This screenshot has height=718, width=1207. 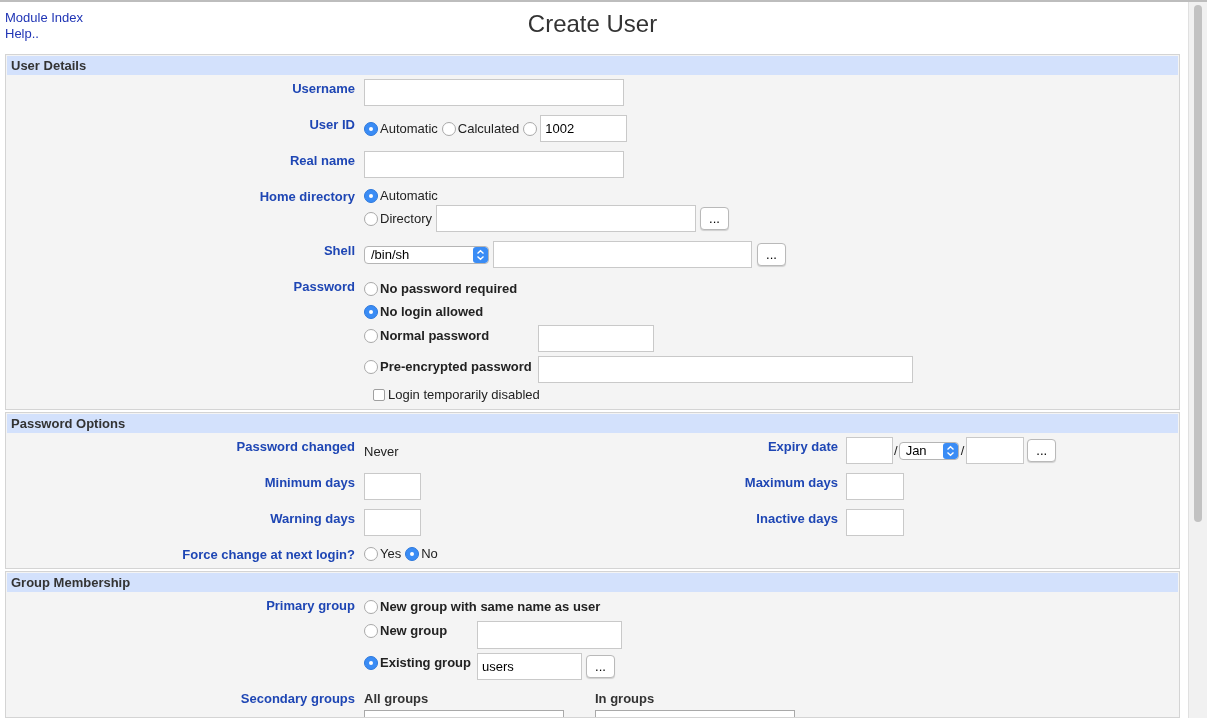 What do you see at coordinates (312, 519) in the screenshot?
I see `field-label: Warning days` at bounding box center [312, 519].